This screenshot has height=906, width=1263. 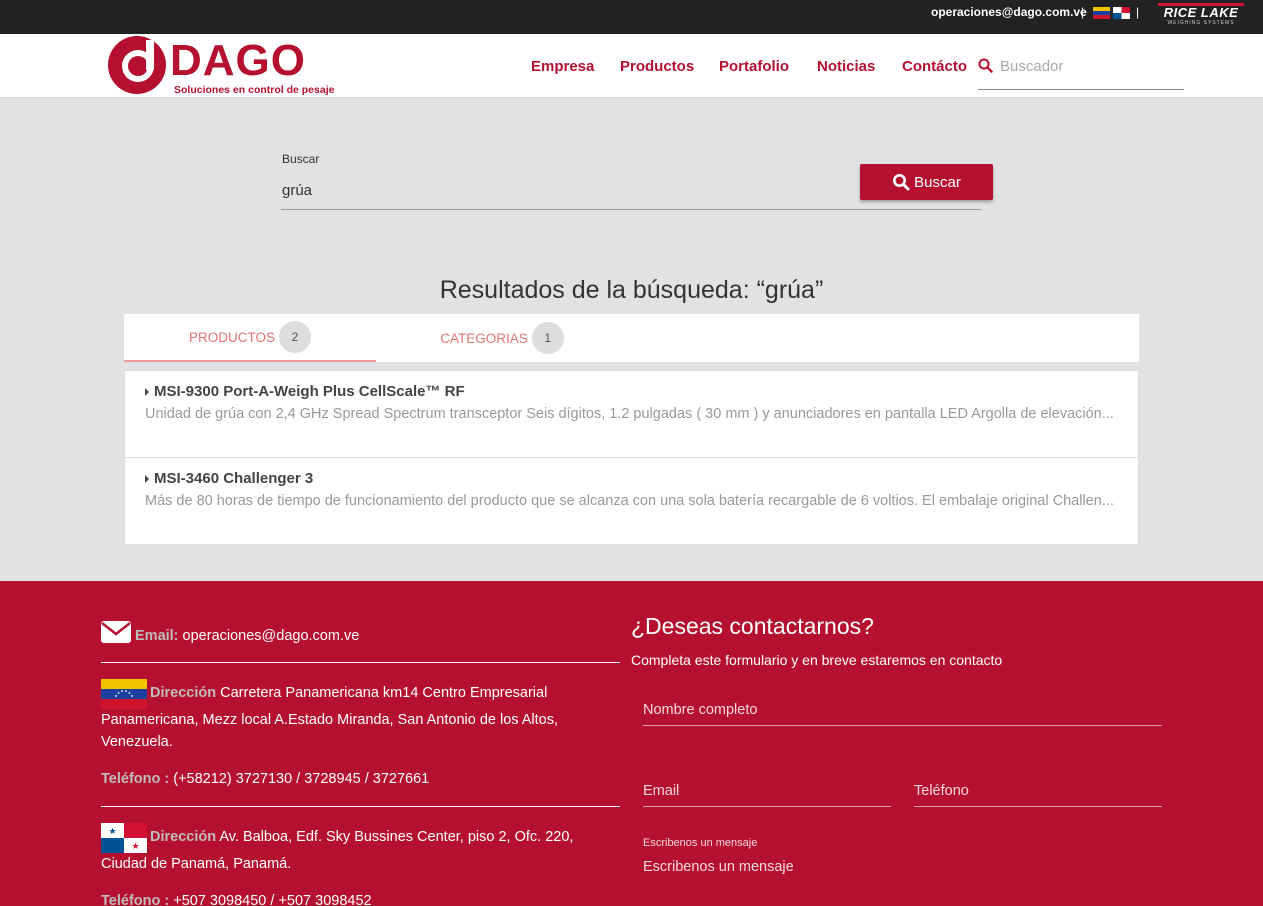 I want to click on result-title: MSI-9300 Port-A-Weigh Plus CellScale™ RF, so click(x=309, y=391).